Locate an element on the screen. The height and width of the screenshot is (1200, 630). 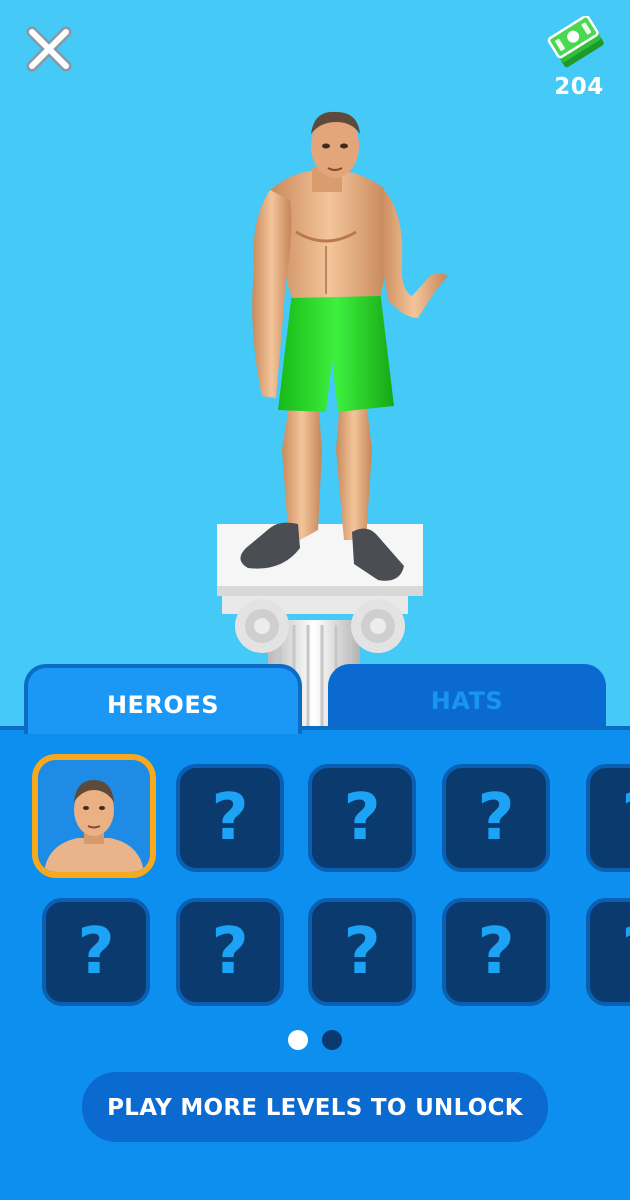
tab-hats: HATS is located at coordinates (467, 697).